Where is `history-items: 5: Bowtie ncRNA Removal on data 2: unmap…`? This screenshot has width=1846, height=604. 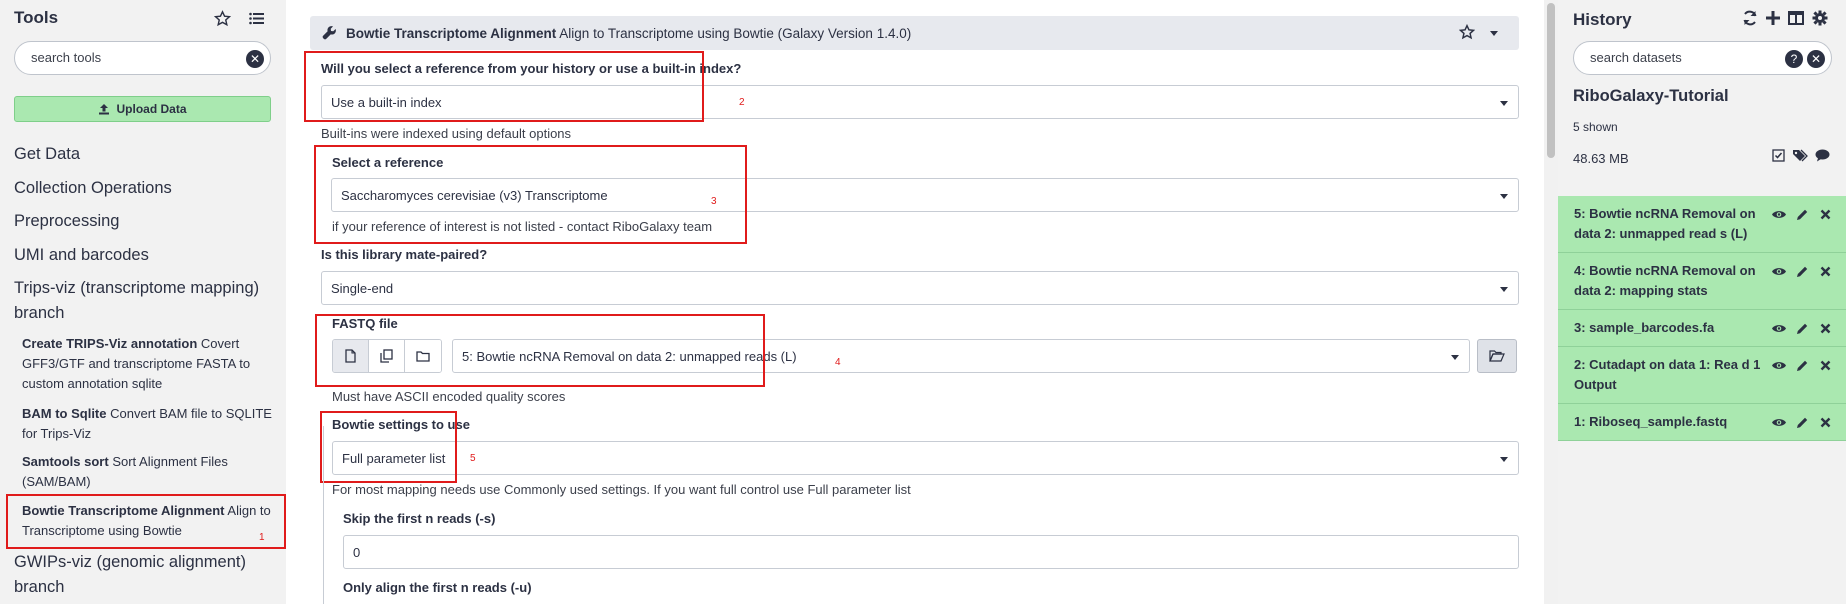 history-items: 5: Bowtie ncRNA Removal on data 2: unmap… is located at coordinates (1702, 318).